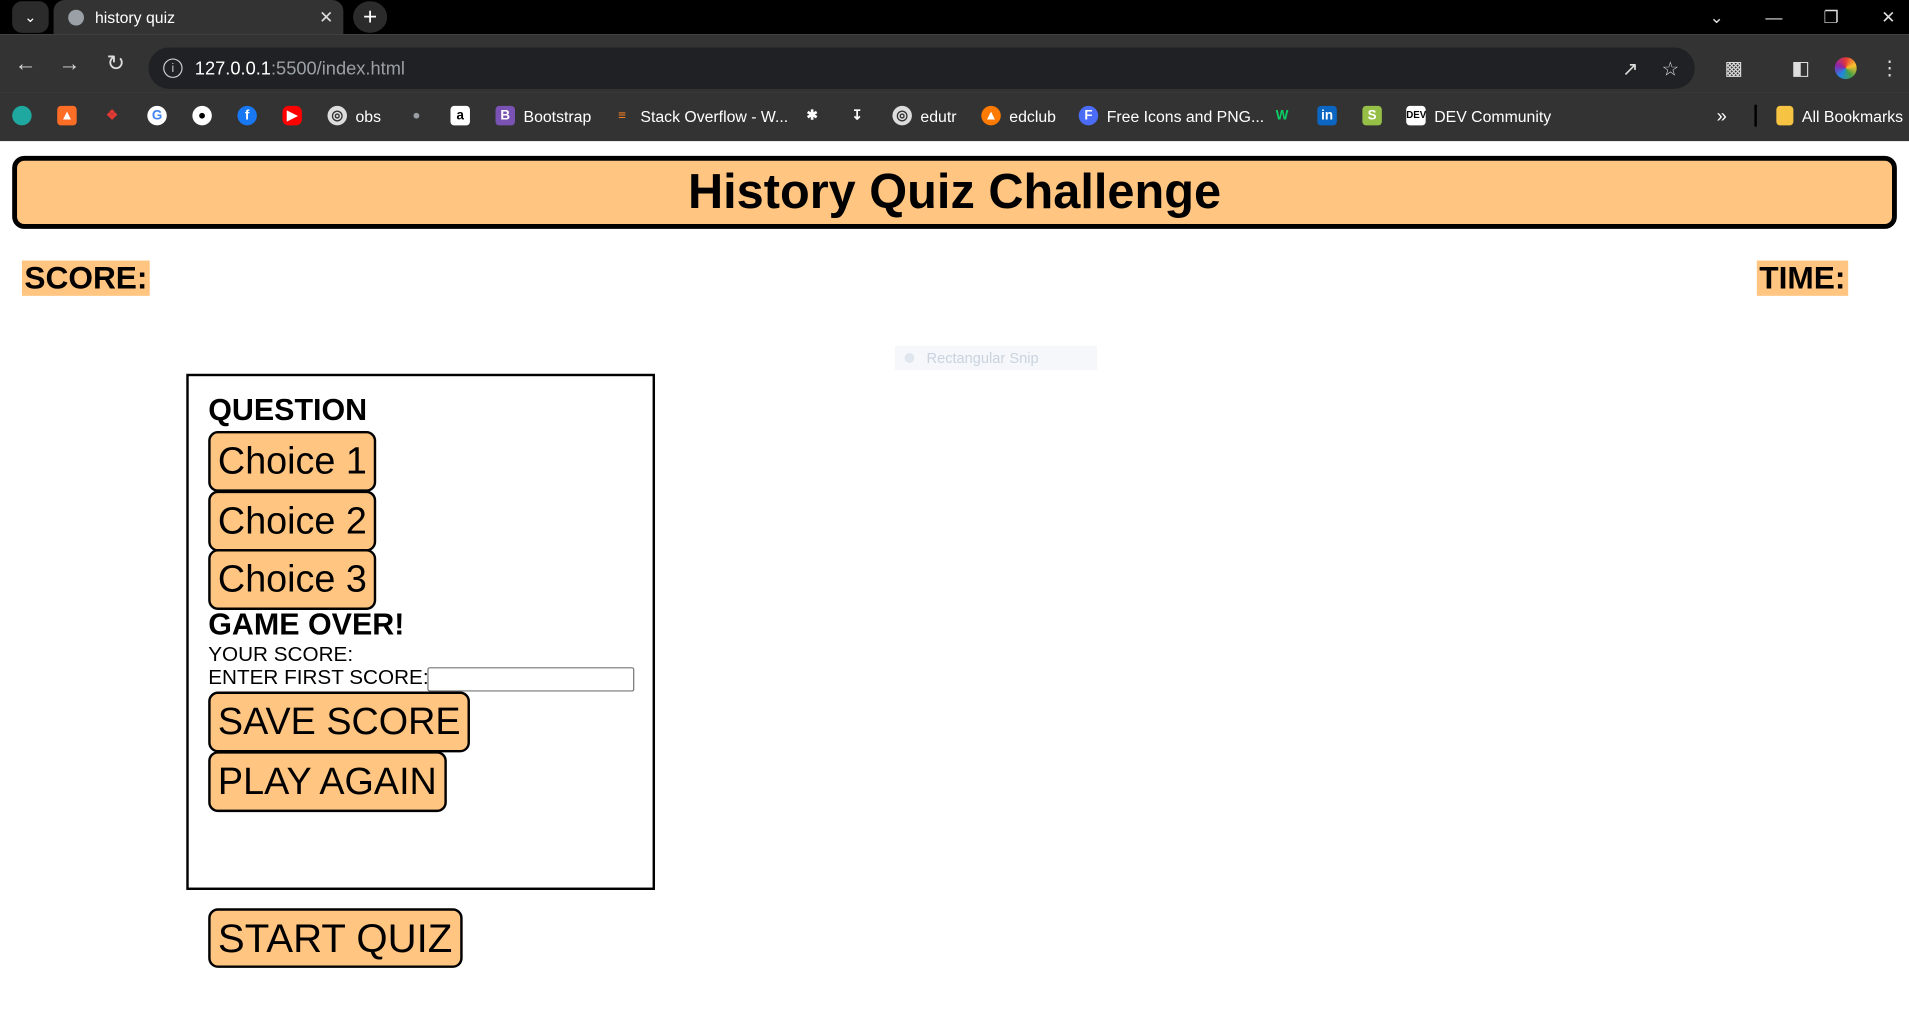  I want to click on extension-icon: ✱, so click(812, 115).